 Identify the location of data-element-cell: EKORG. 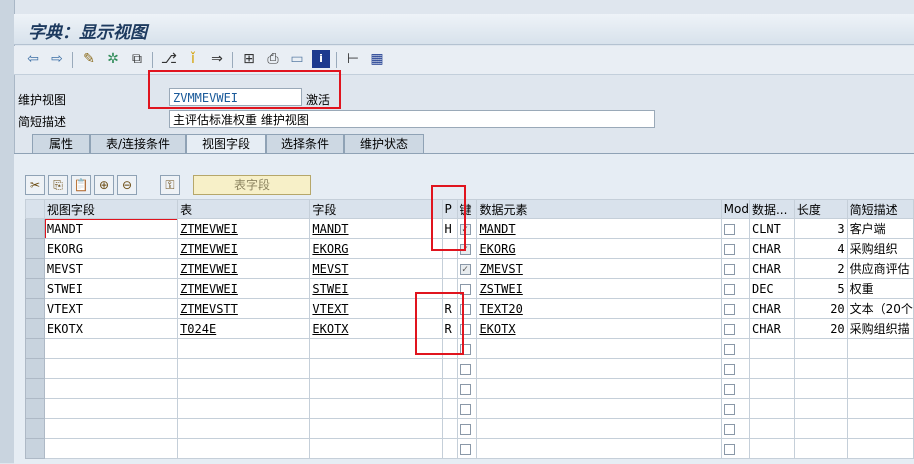
(599, 248).